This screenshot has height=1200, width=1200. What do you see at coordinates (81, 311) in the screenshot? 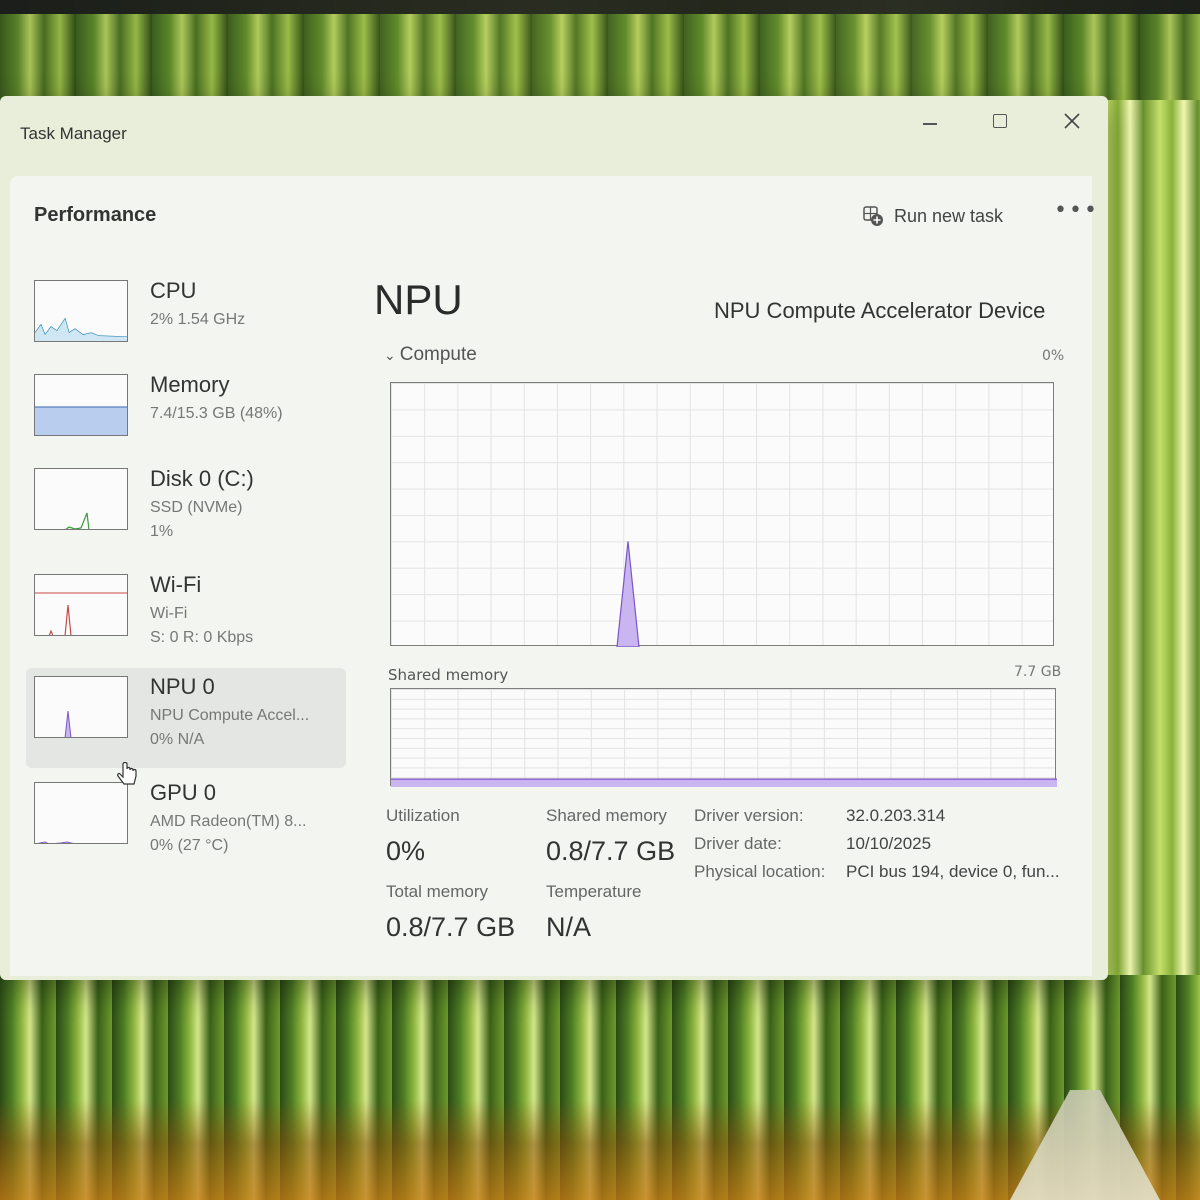
I see `cpu-thumbnail-graph` at bounding box center [81, 311].